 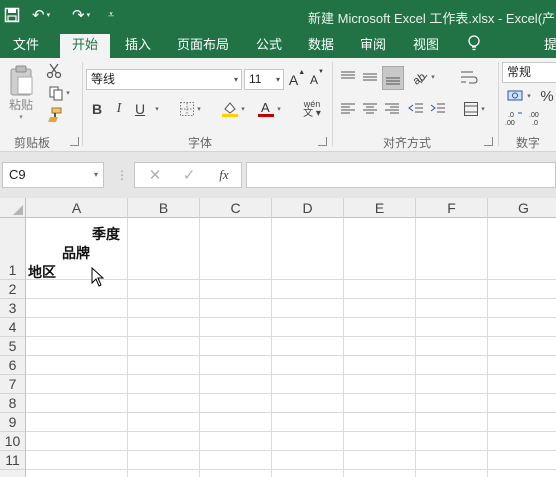 What do you see at coordinates (547, 96) in the screenshot?
I see `percent-style-button: %` at bounding box center [547, 96].